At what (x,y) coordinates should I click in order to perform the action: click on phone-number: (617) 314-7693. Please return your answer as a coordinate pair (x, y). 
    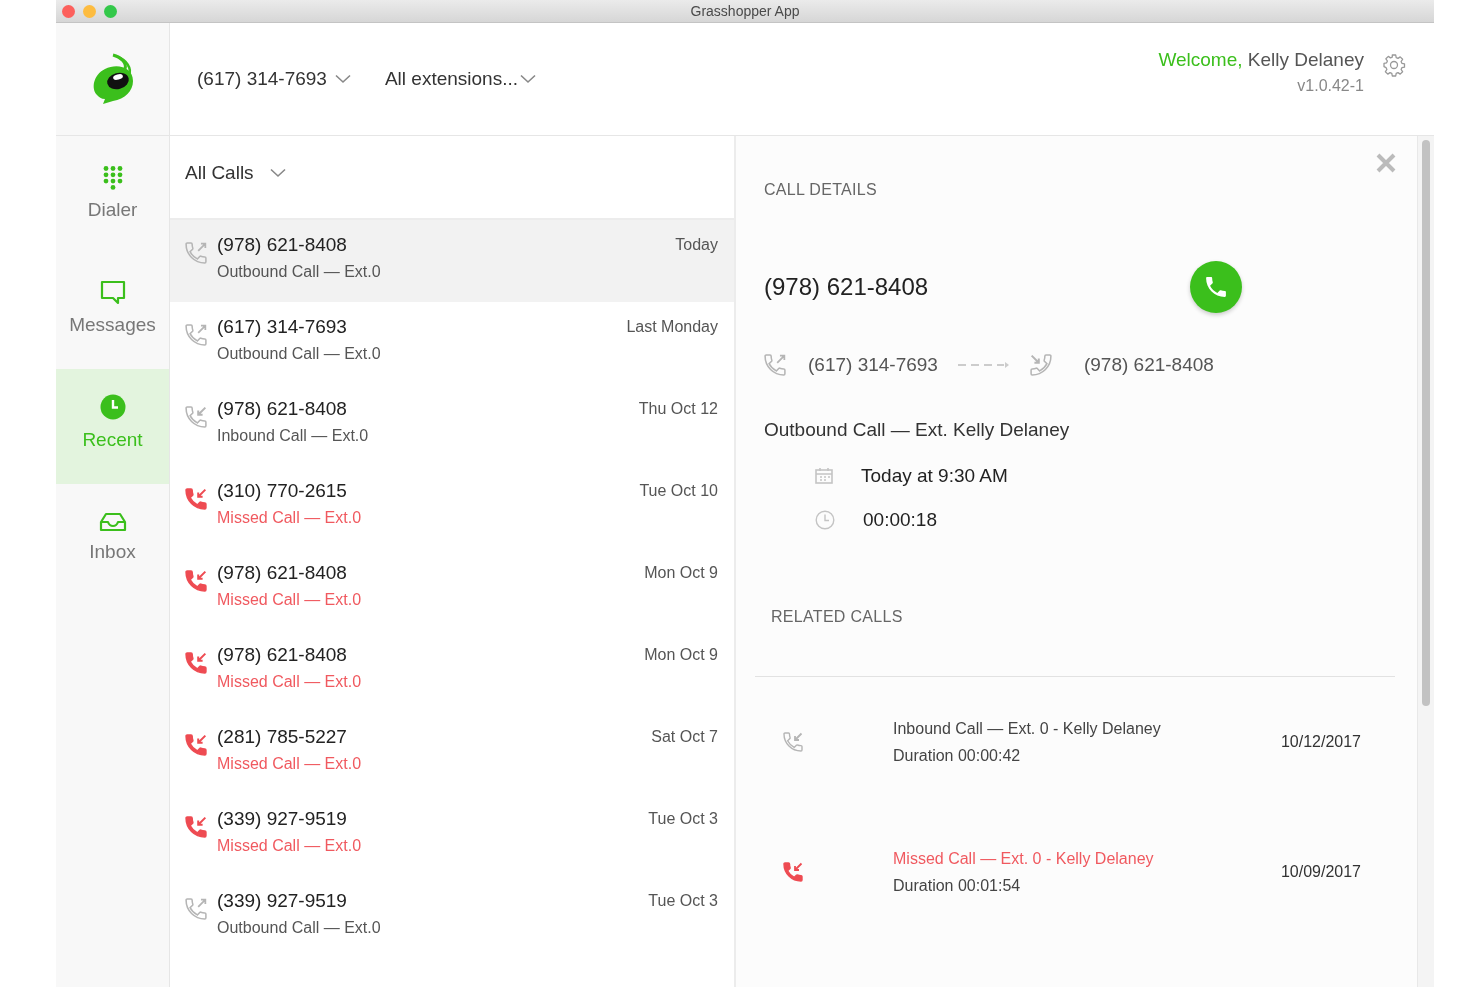
    Looking at the image, I should click on (282, 327).